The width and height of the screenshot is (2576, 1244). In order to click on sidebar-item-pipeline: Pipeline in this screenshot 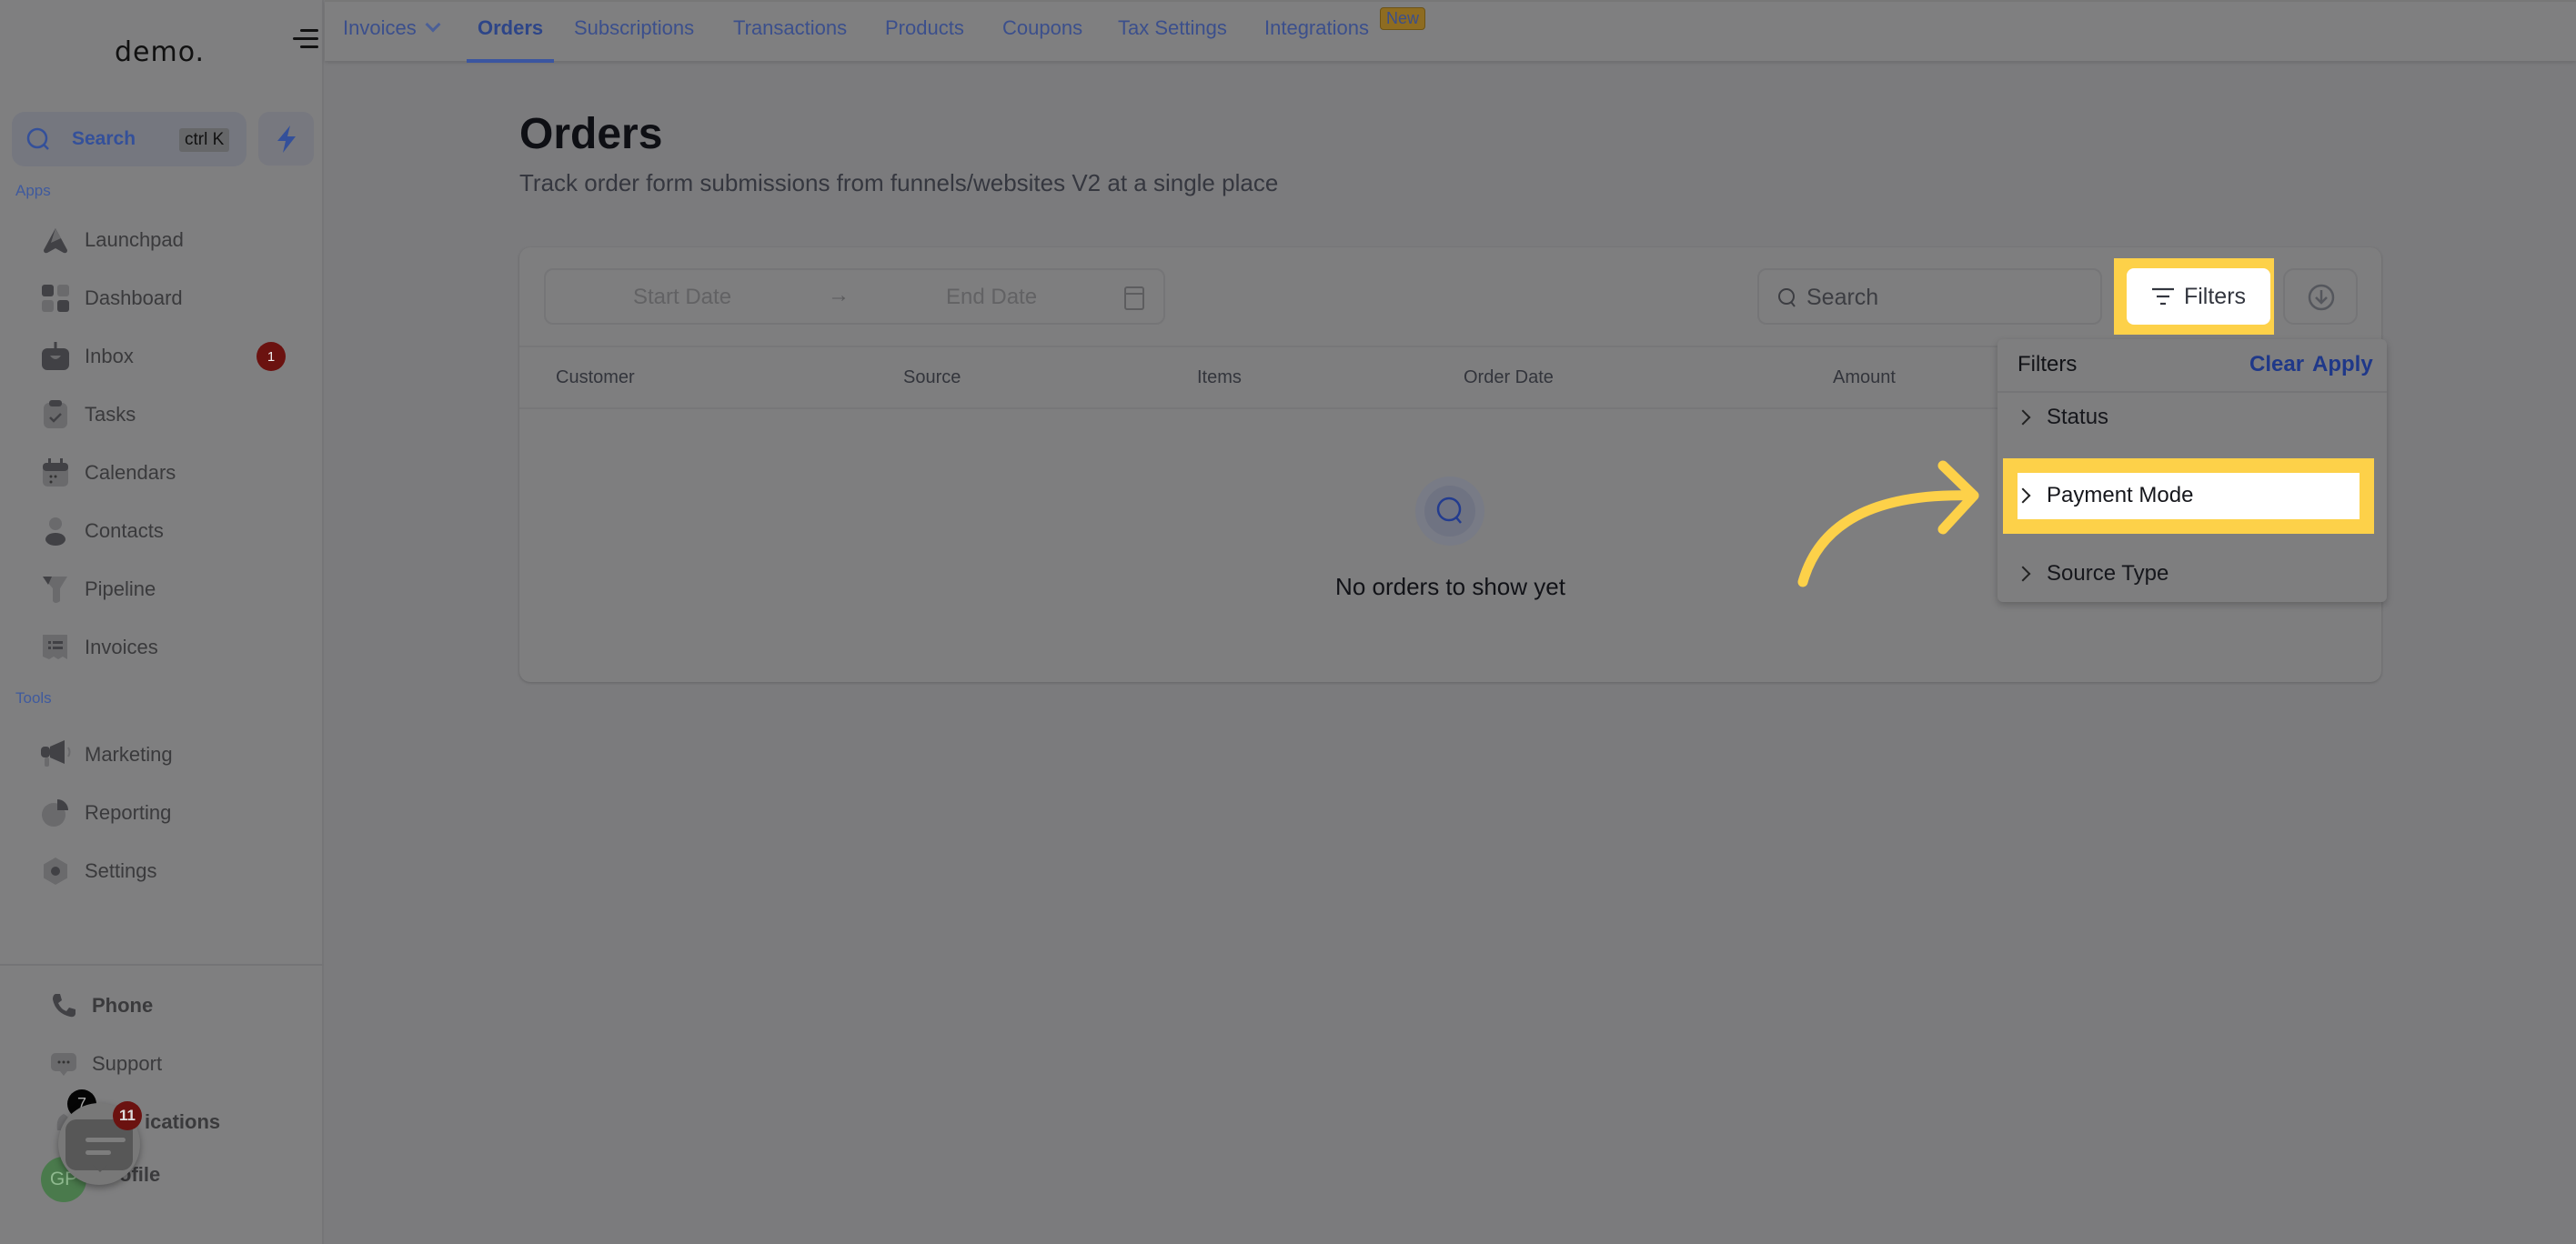, I will do `click(98, 589)`.